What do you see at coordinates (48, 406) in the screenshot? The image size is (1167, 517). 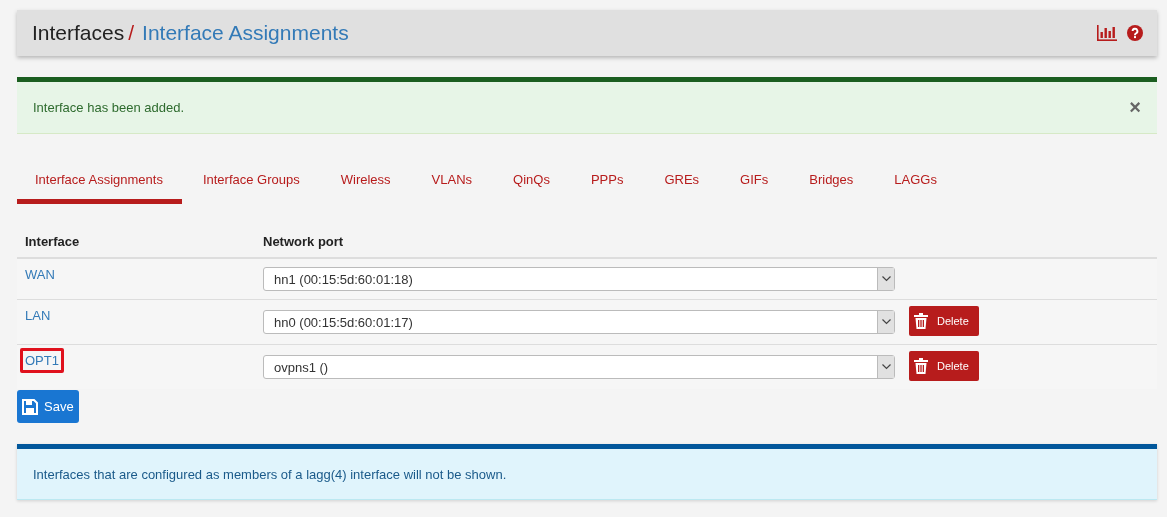 I see `save-button: Save` at bounding box center [48, 406].